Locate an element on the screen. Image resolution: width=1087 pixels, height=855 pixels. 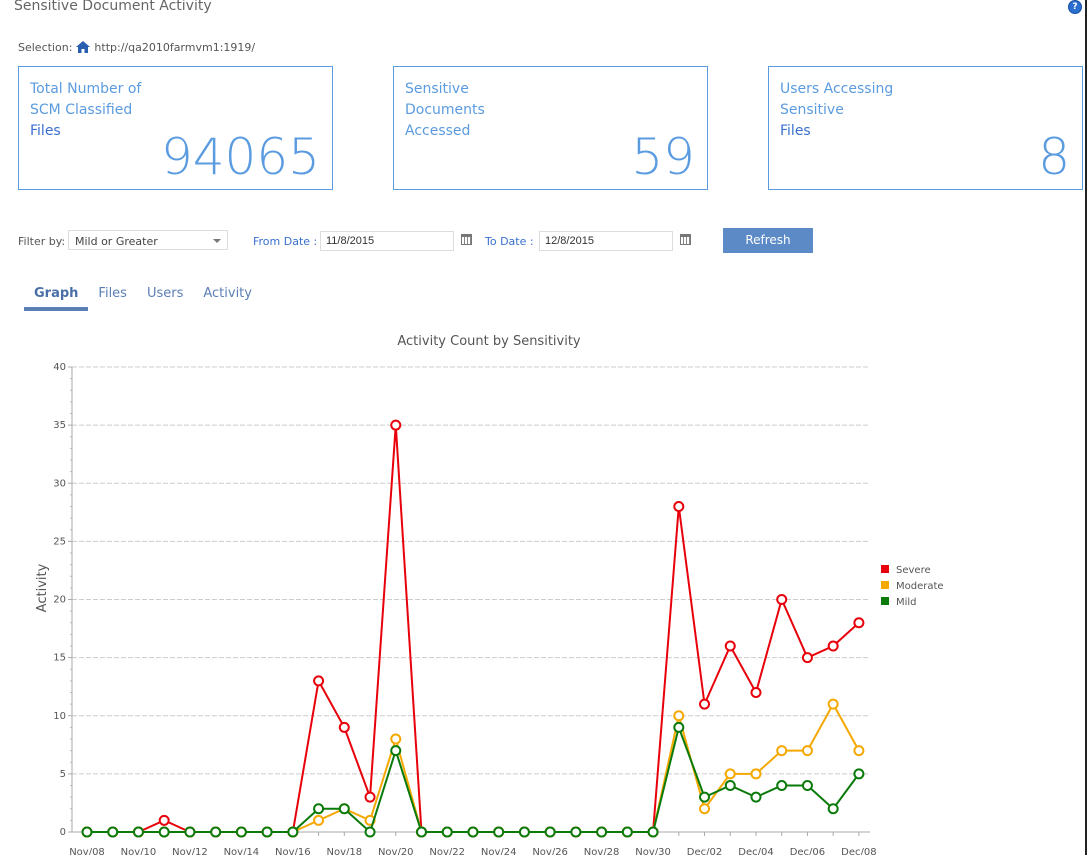
from-date-input is located at coordinates (387, 241).